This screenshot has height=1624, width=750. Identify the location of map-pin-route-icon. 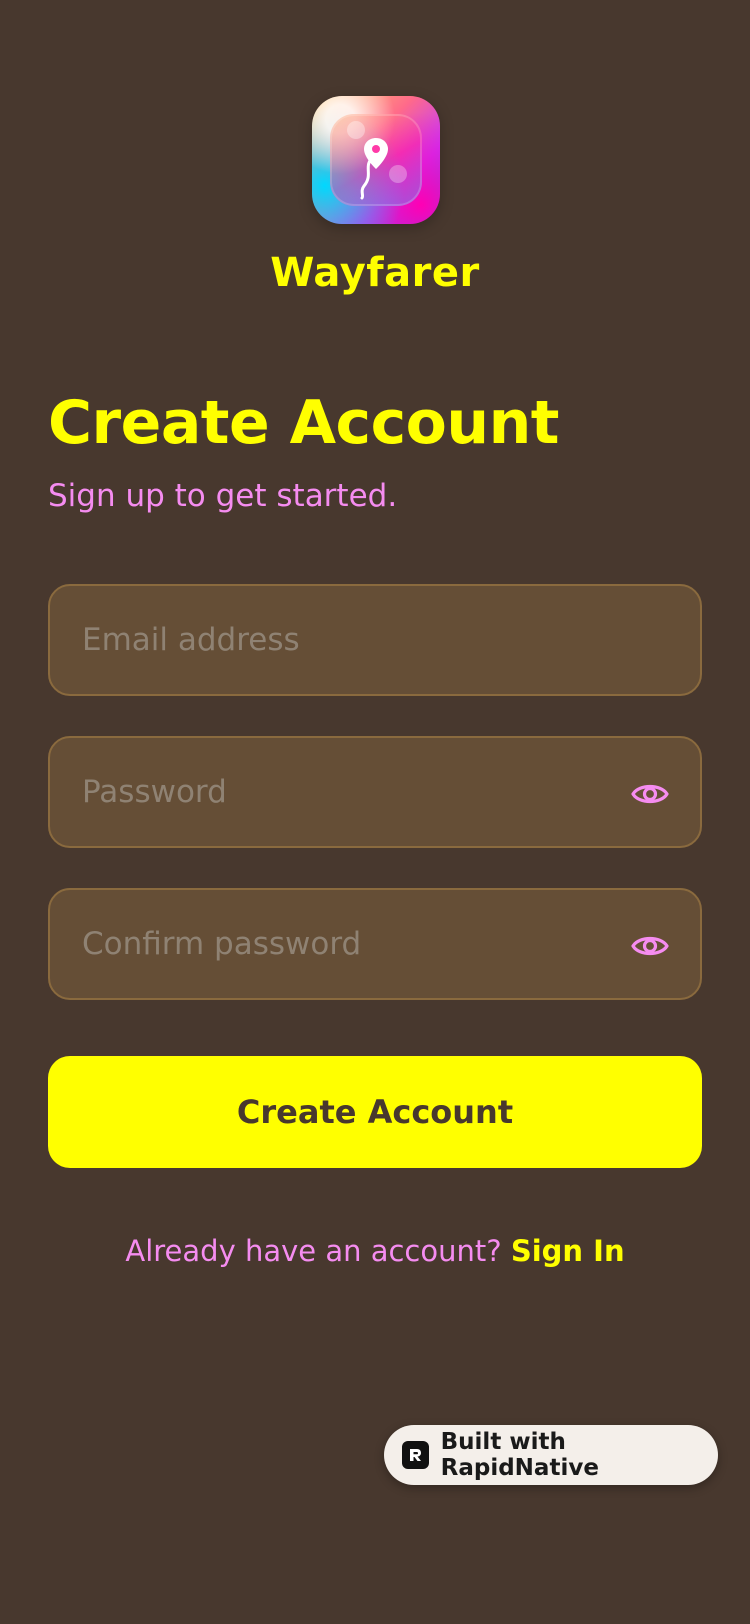
(377, 160).